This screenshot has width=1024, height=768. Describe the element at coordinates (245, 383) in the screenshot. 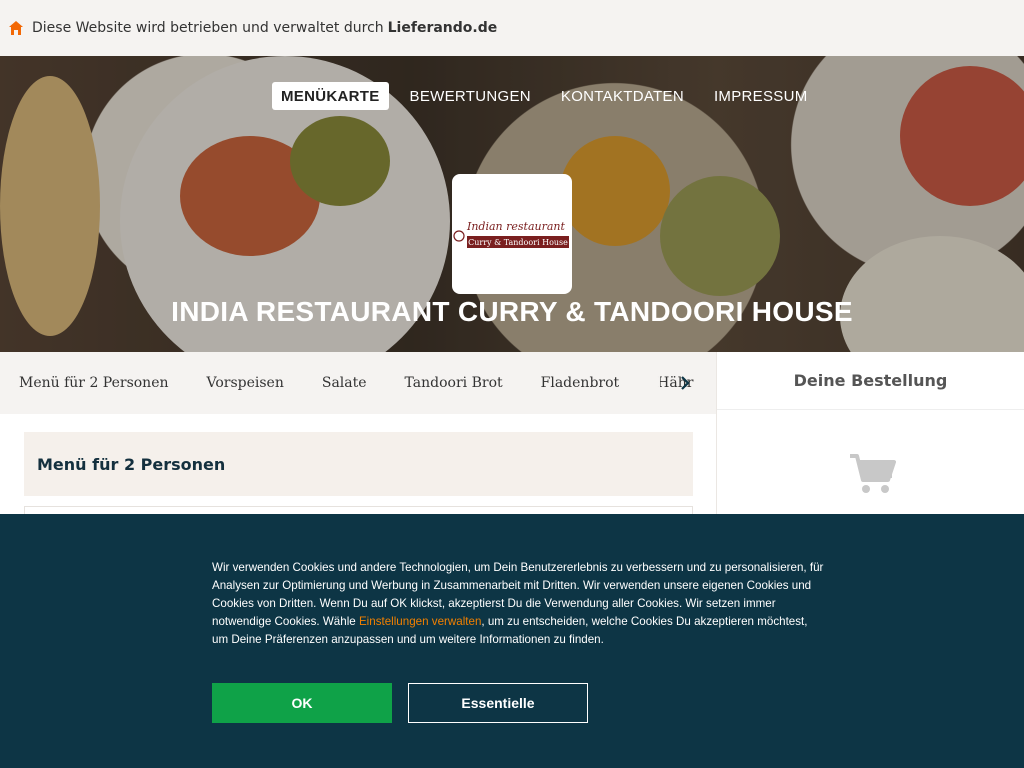

I see `category-tab: Vorspeisen` at that location.